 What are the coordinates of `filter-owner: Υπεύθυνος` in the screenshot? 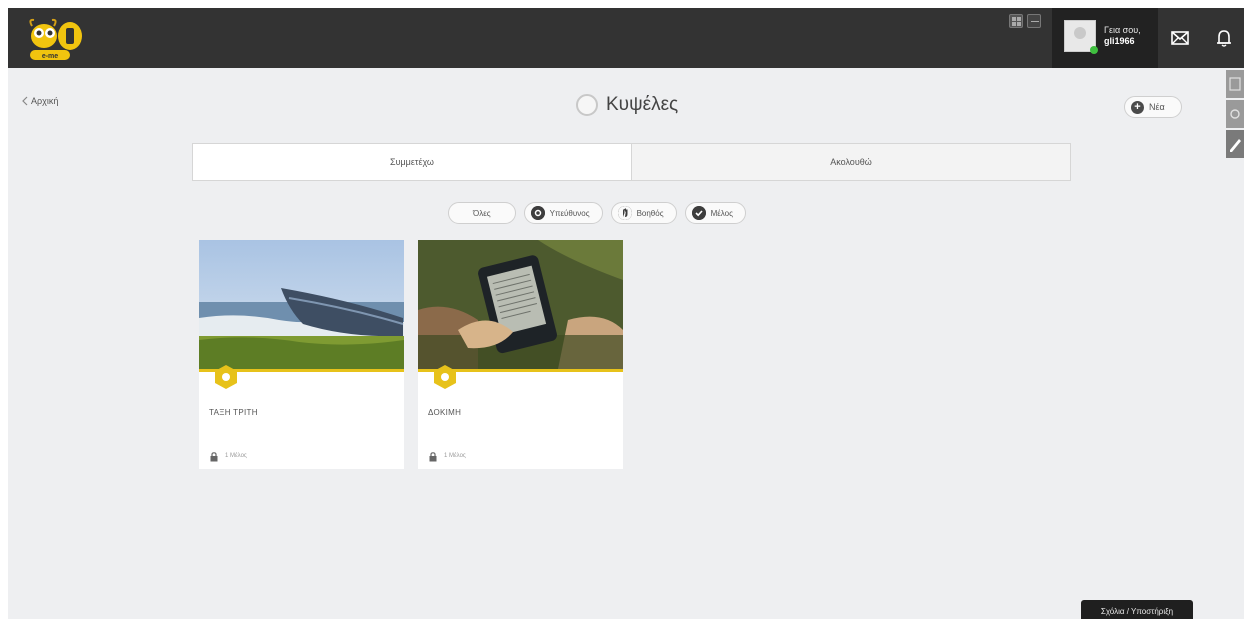 It's located at (563, 213).